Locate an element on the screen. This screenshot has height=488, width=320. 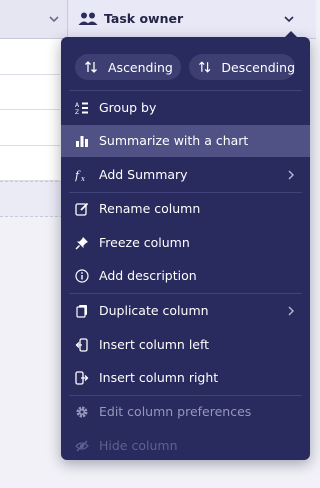
menu-item-rename-column: Rename column is located at coordinates (185, 209).